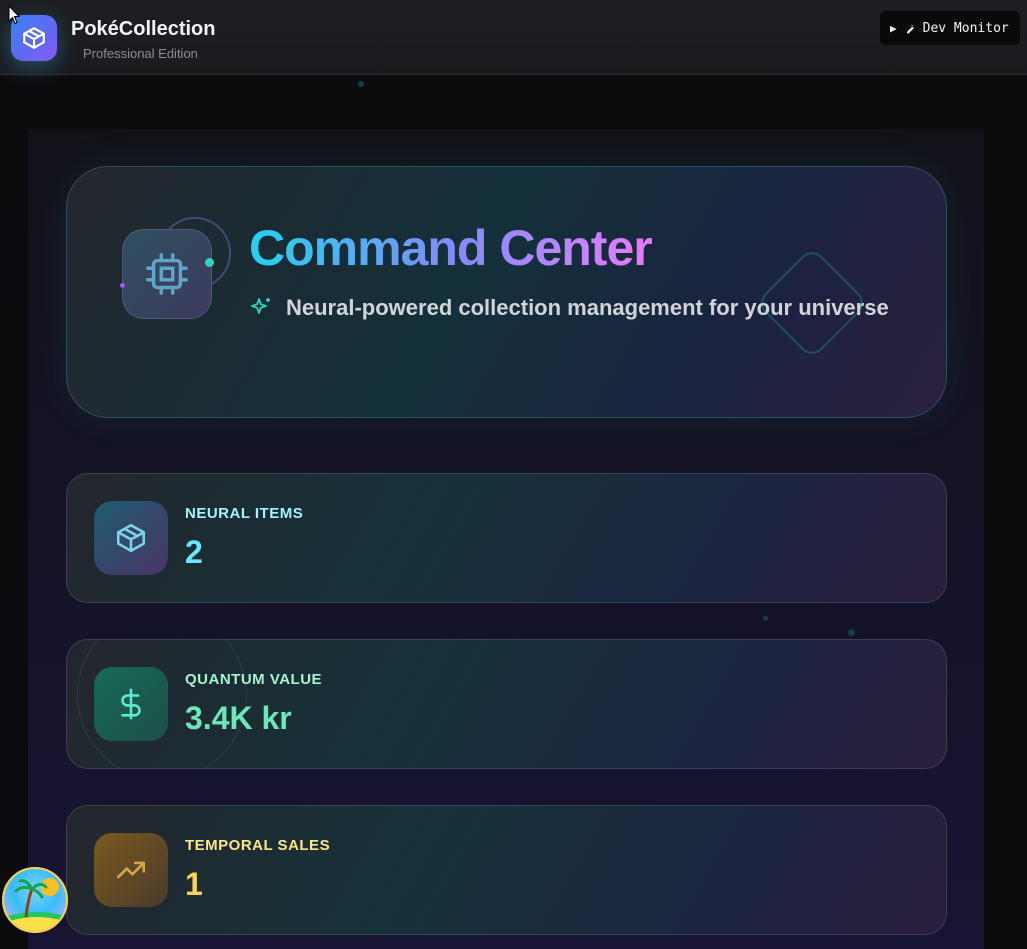  What do you see at coordinates (965, 28) in the screenshot?
I see `dev-monitor-label: Dev Monitor` at bounding box center [965, 28].